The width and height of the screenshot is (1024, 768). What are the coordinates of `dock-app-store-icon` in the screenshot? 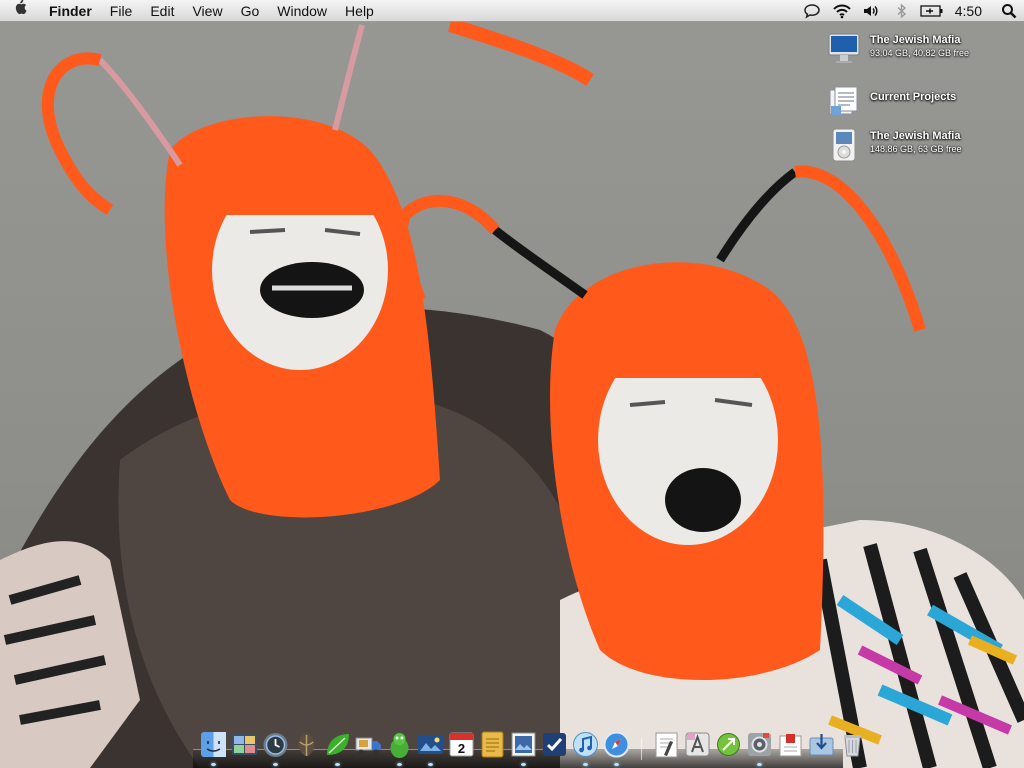 It's located at (697, 746).